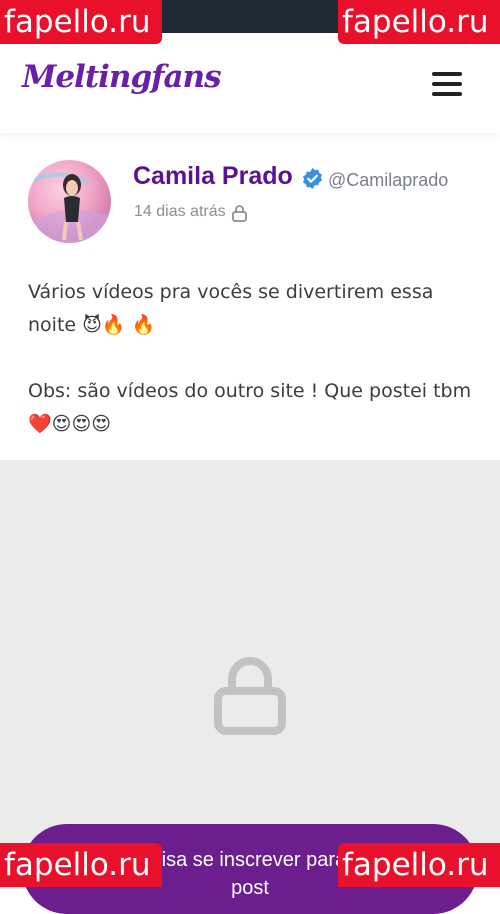 Image resolution: width=500 pixels, height=914 pixels. I want to click on lock-icon, so click(239, 213).